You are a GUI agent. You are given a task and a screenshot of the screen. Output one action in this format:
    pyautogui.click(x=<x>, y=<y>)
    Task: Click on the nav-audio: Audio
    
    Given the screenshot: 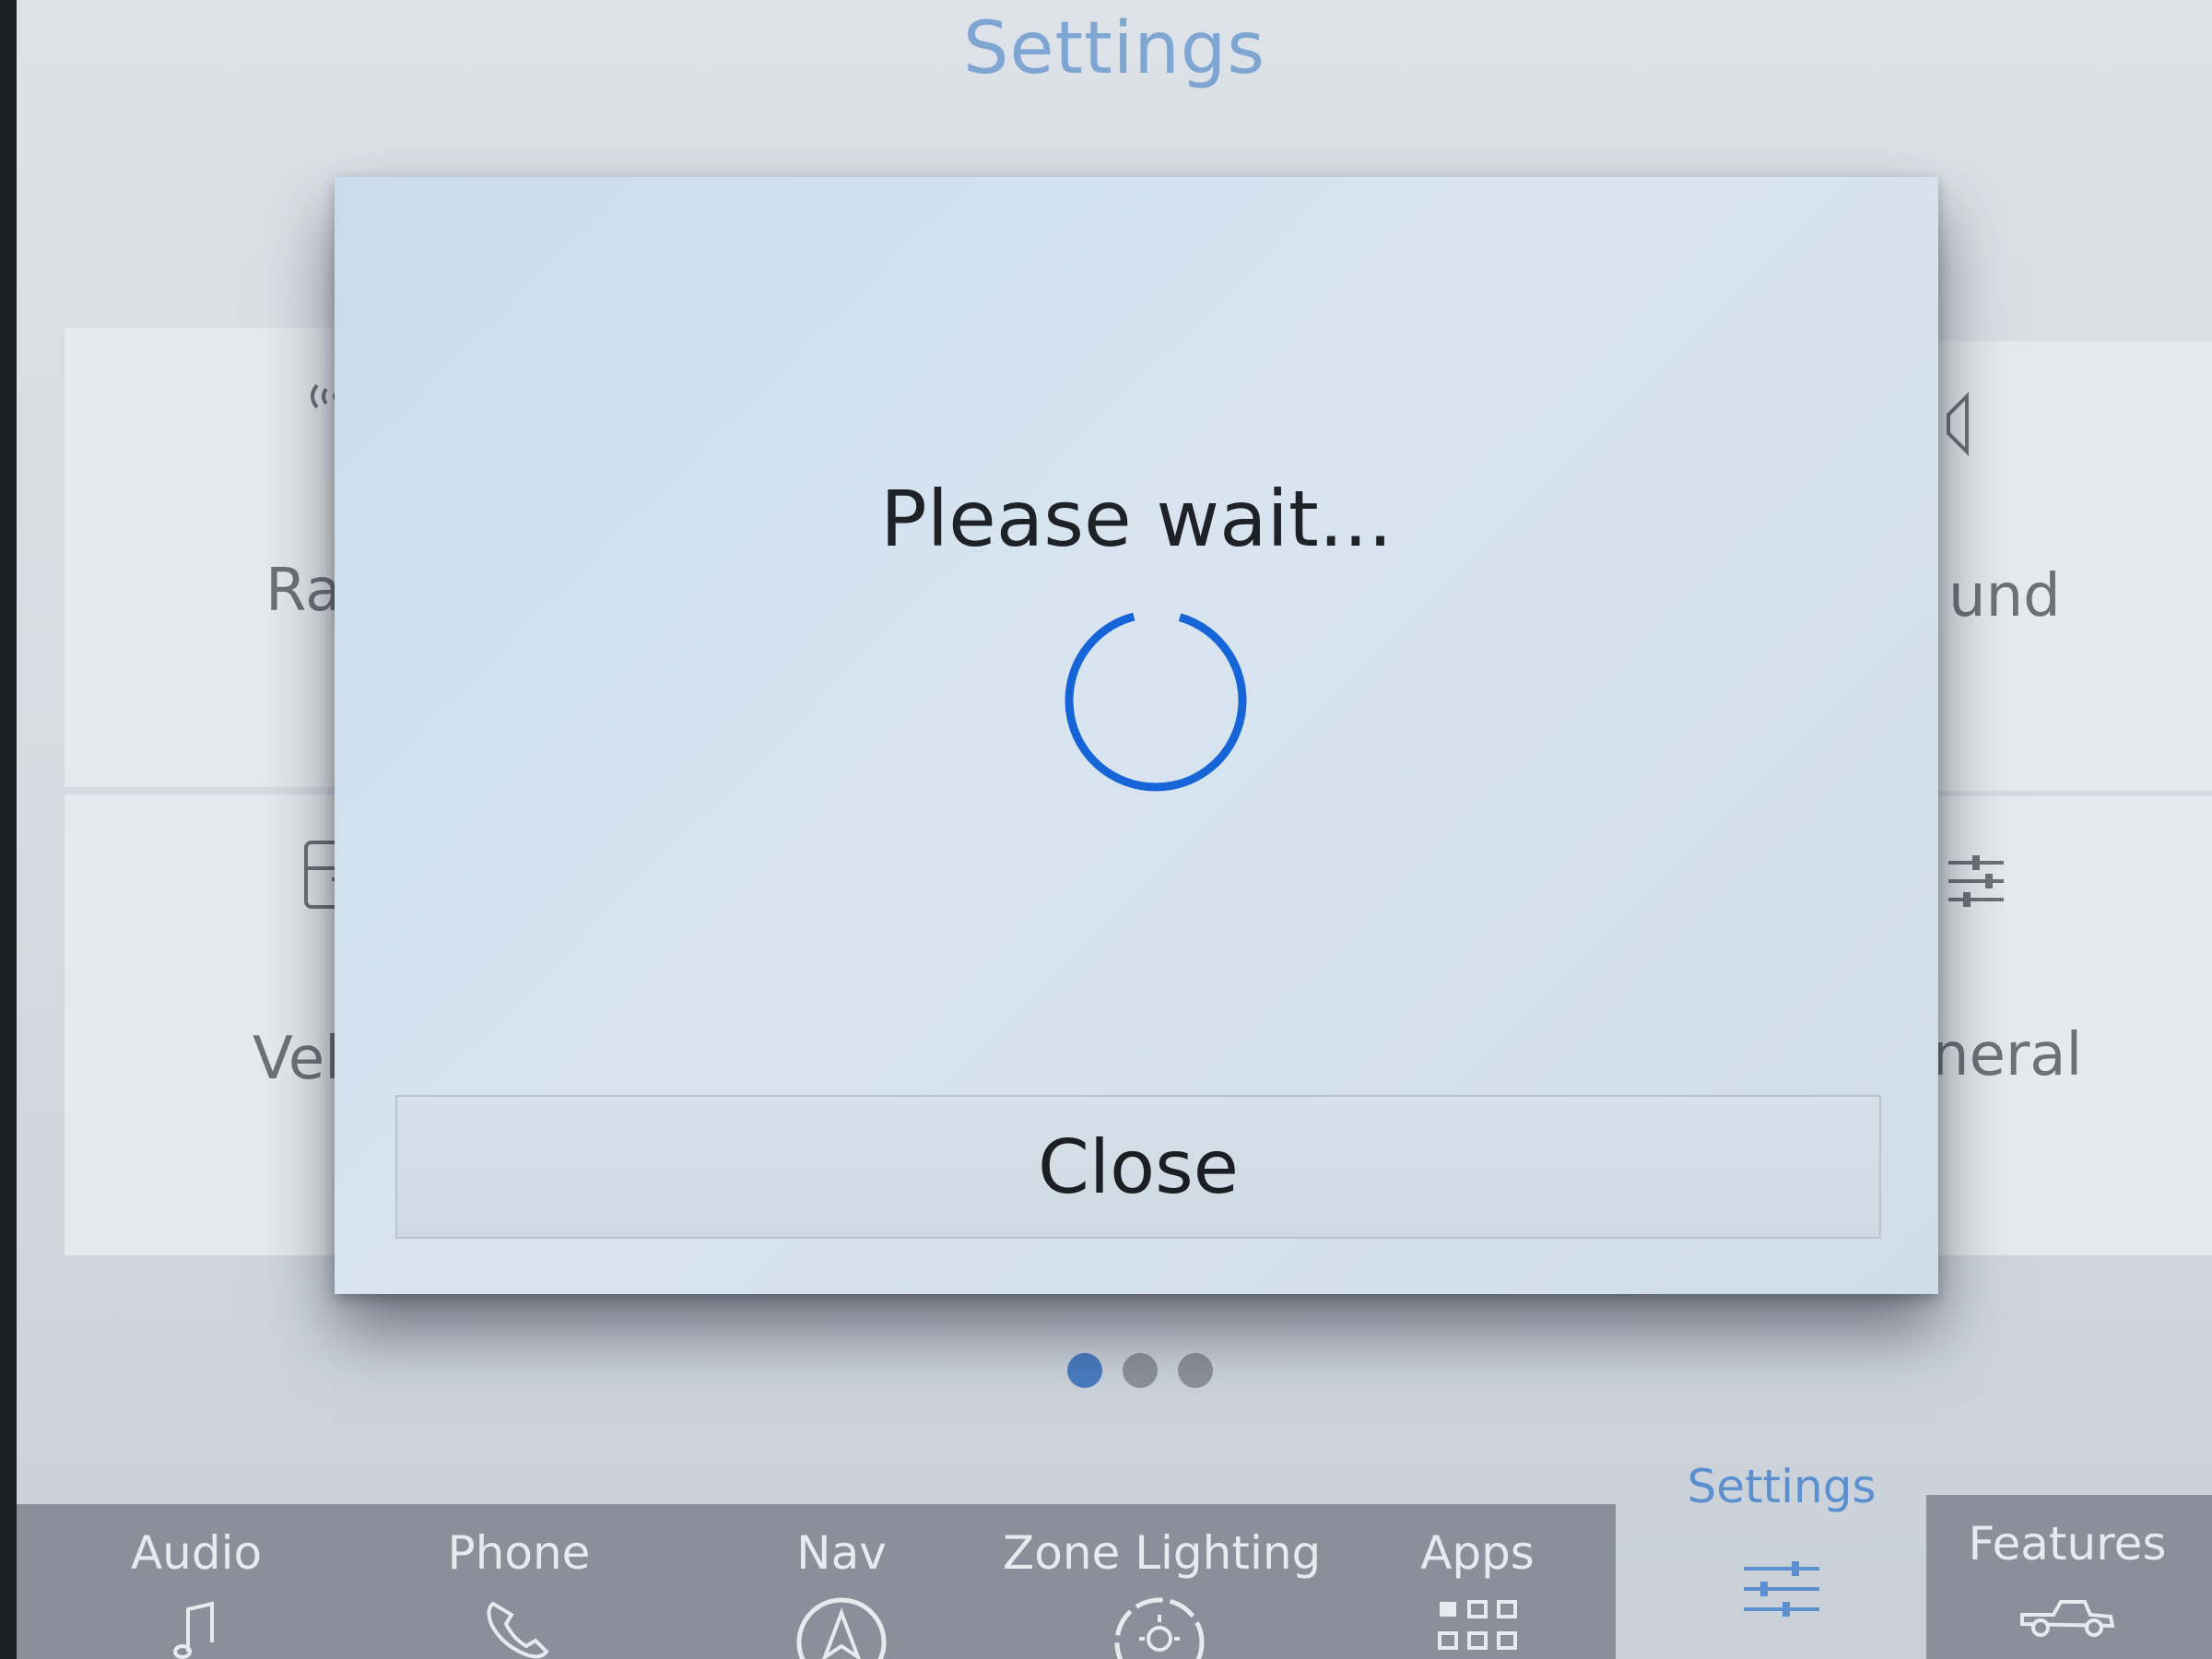 What is the action you would take?
    pyautogui.click(x=196, y=1581)
    